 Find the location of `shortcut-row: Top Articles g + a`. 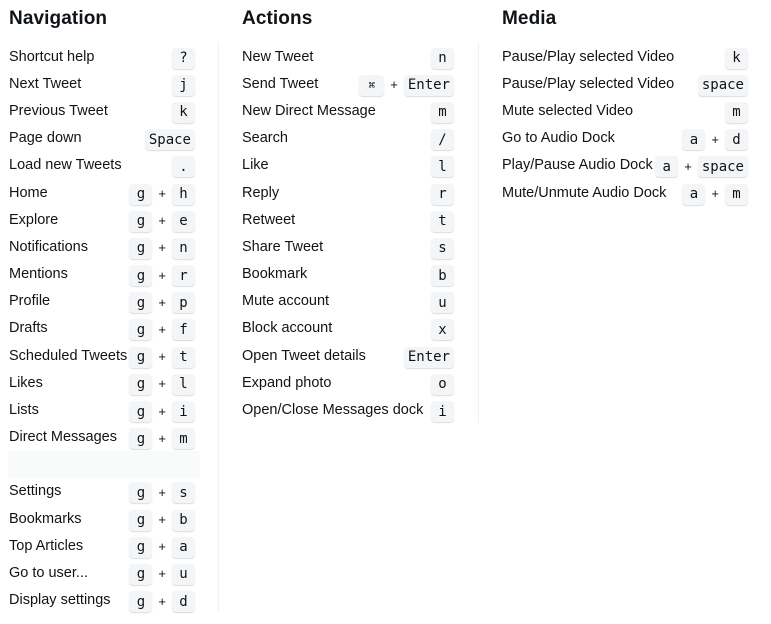

shortcut-row: Top Articles g + a is located at coordinates (102, 545).